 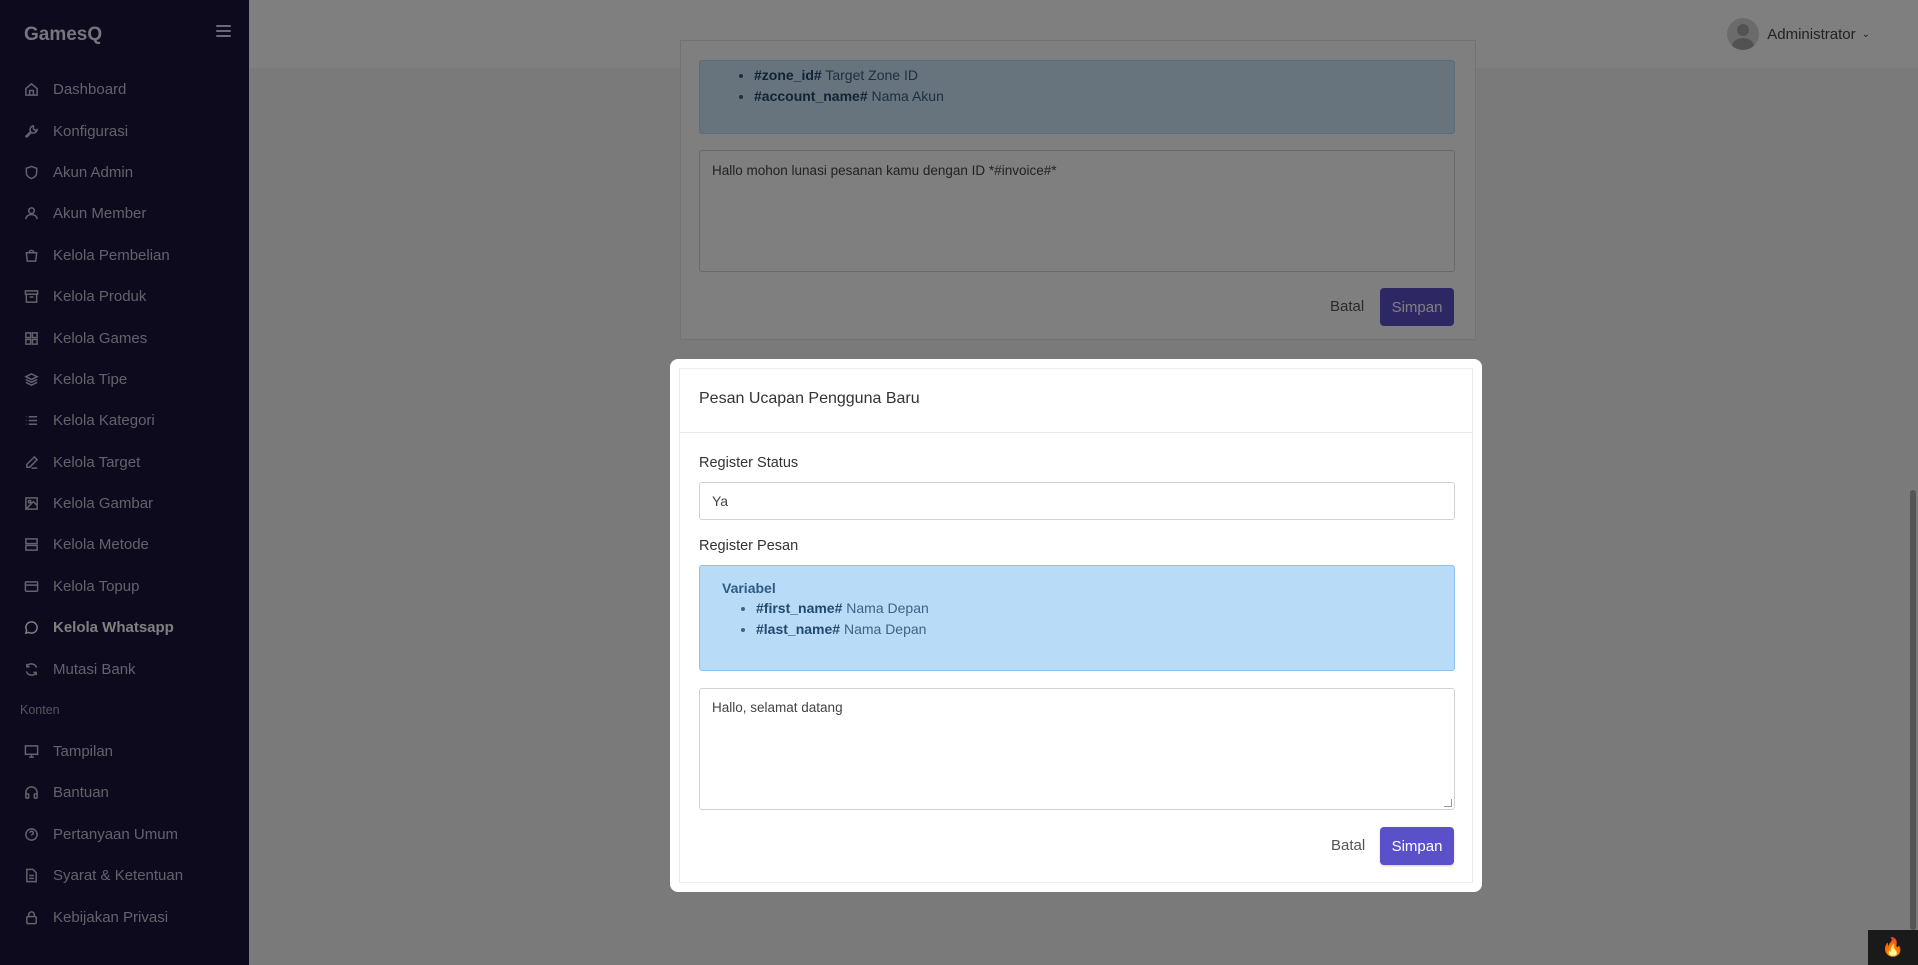 What do you see at coordinates (1913, 710) in the screenshot?
I see `page-scrollbar` at bounding box center [1913, 710].